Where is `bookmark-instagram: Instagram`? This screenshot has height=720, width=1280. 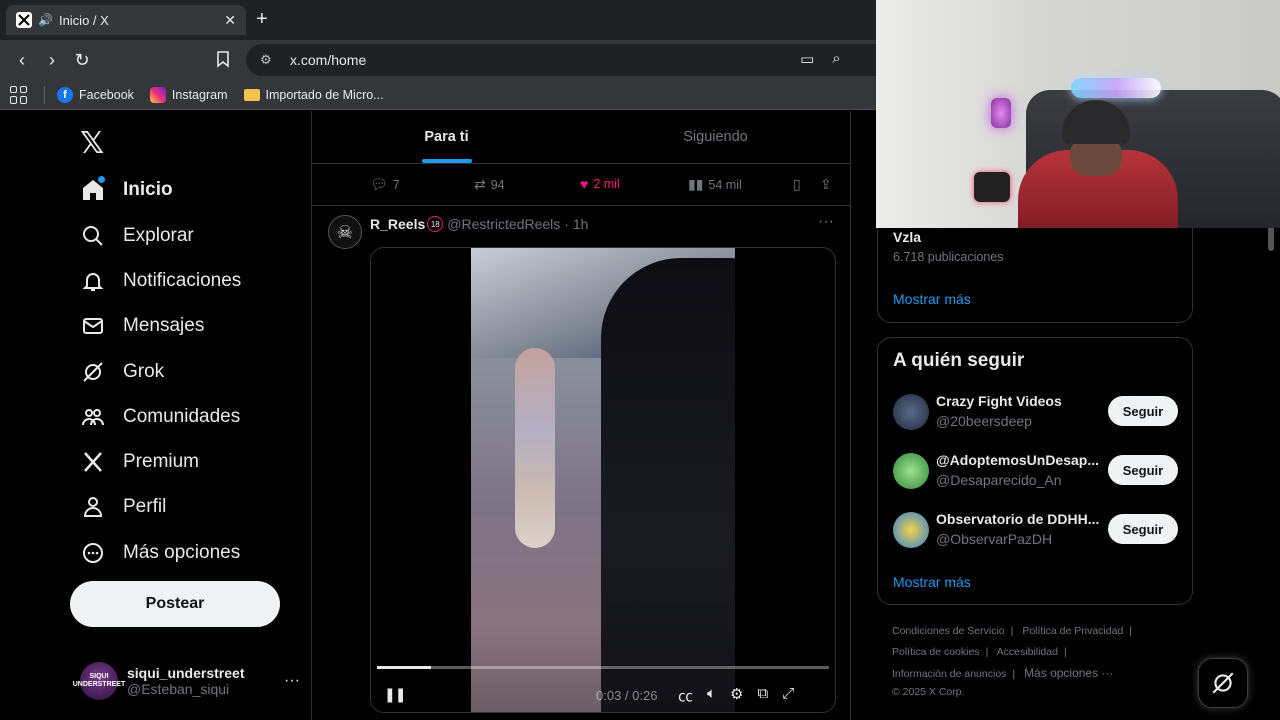
bookmark-instagram: Instagram is located at coordinates (188, 94).